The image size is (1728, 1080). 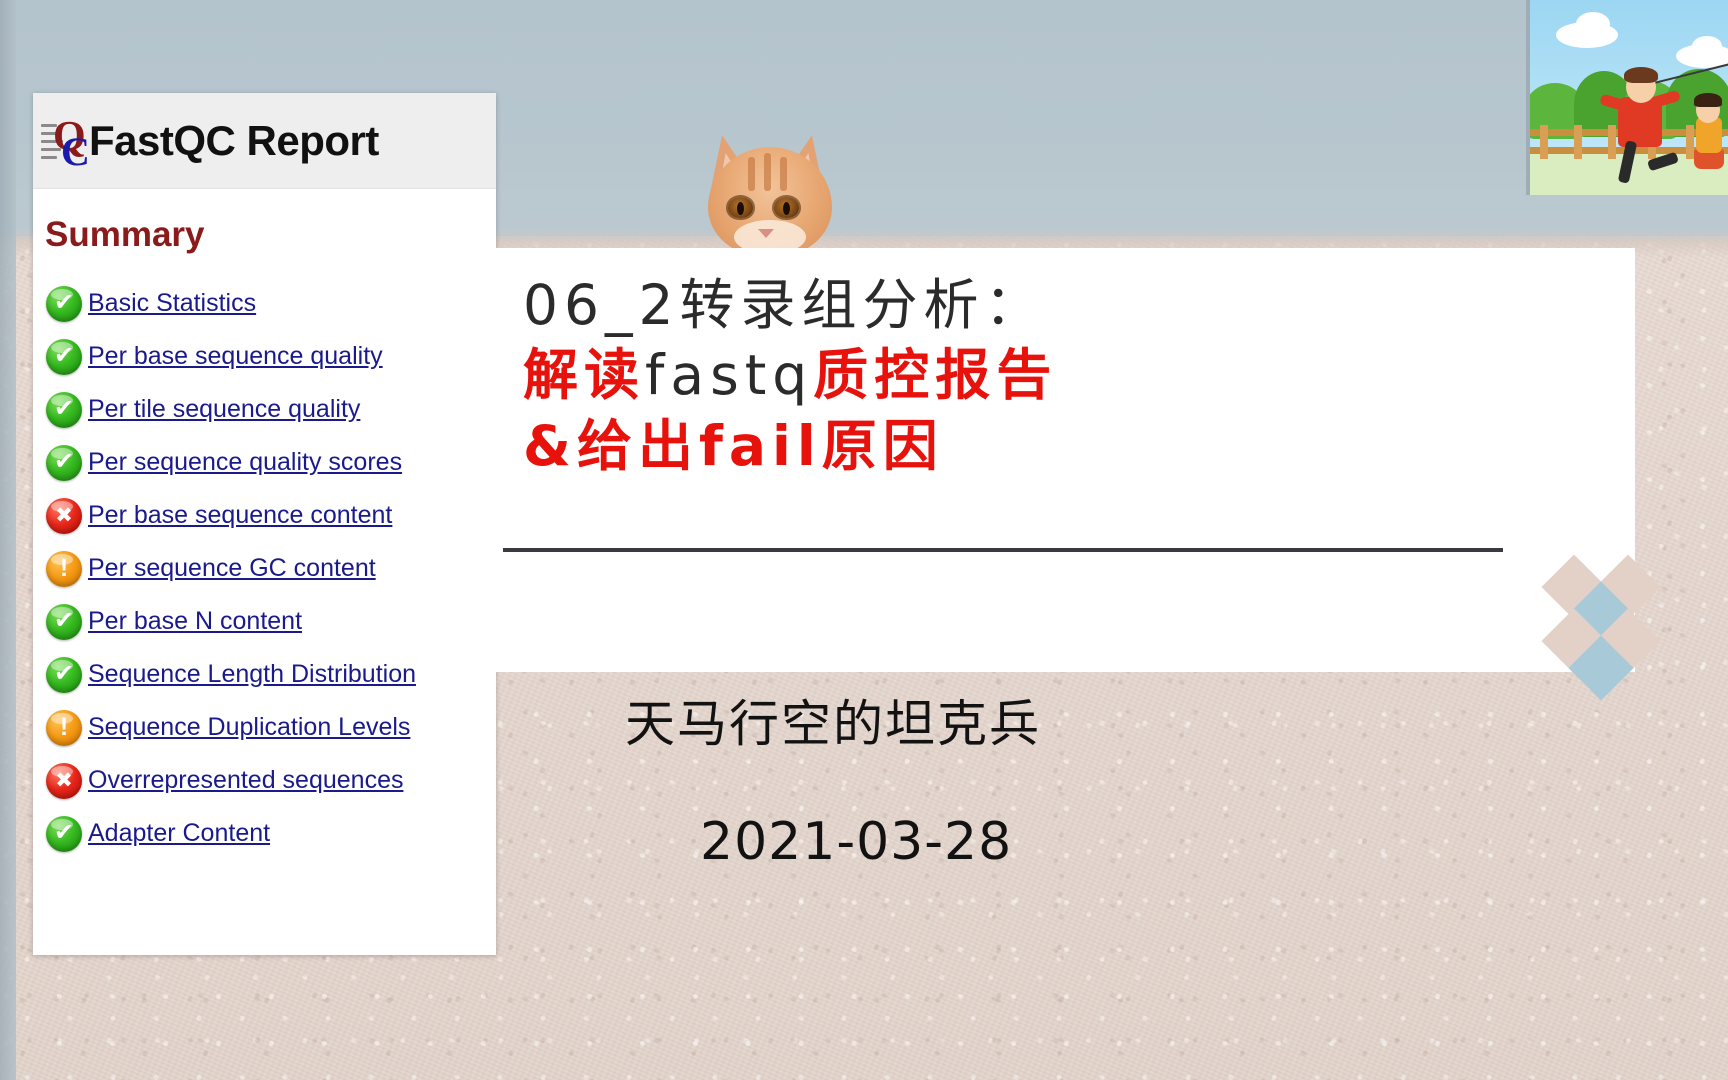 I want to click on fastqc-header: Q C FastQC Report, so click(x=264, y=141).